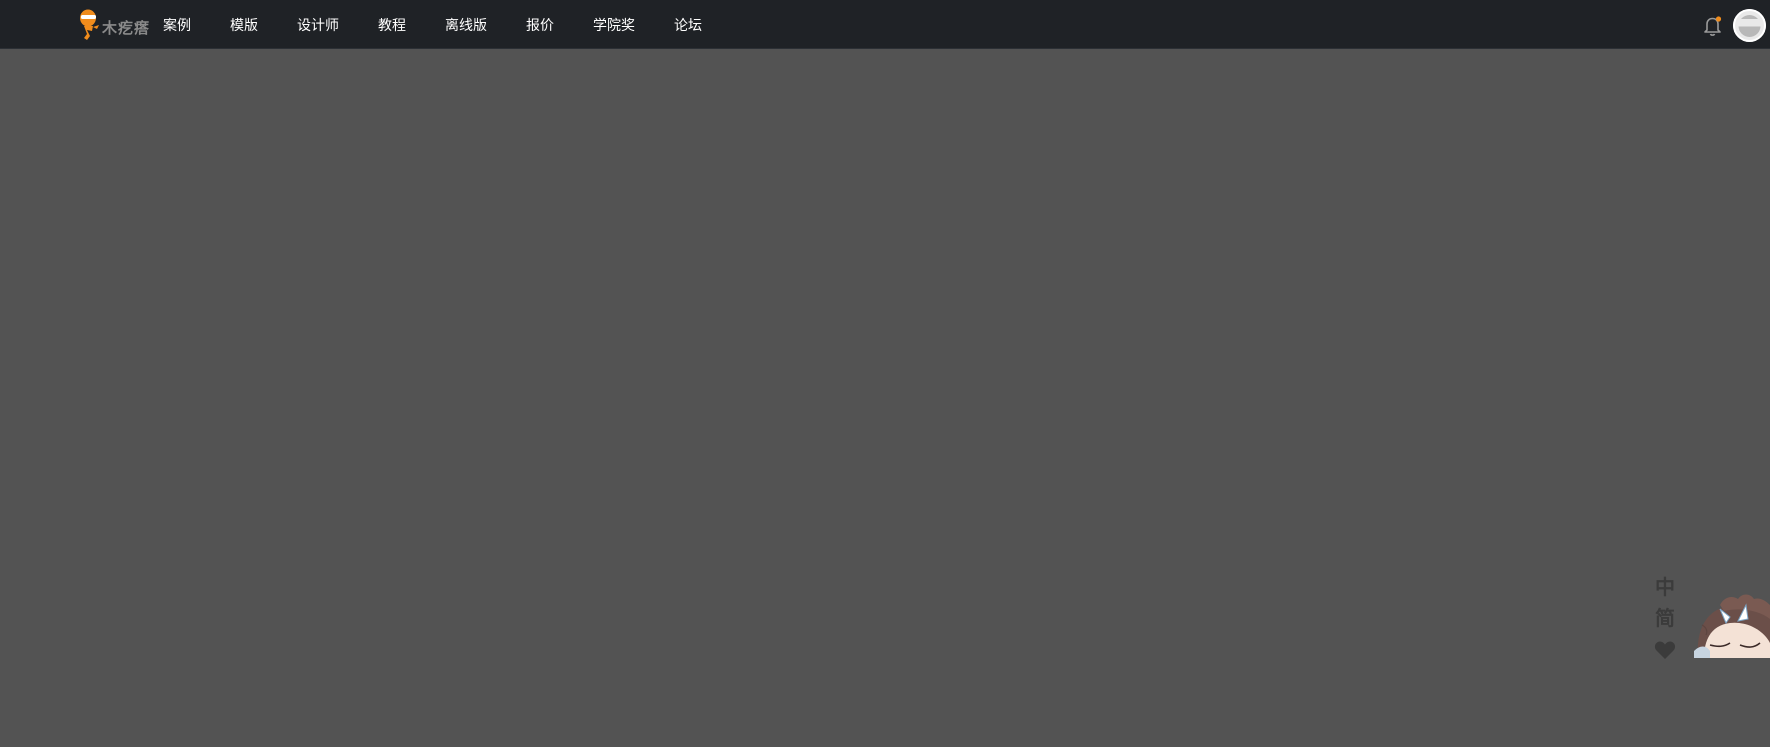  I want to click on nav-item-pricing: 报价, so click(540, 25).